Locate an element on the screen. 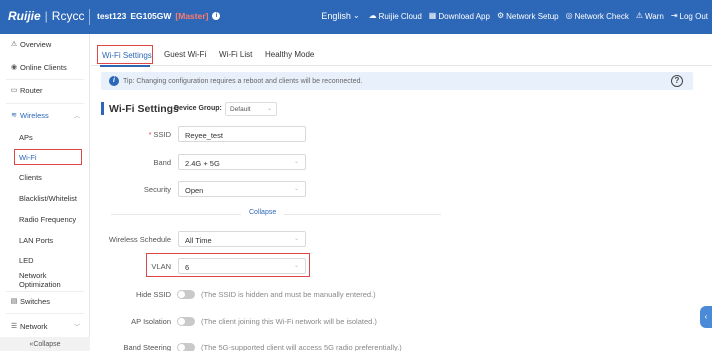  active-tab-indicator is located at coordinates (125, 66).